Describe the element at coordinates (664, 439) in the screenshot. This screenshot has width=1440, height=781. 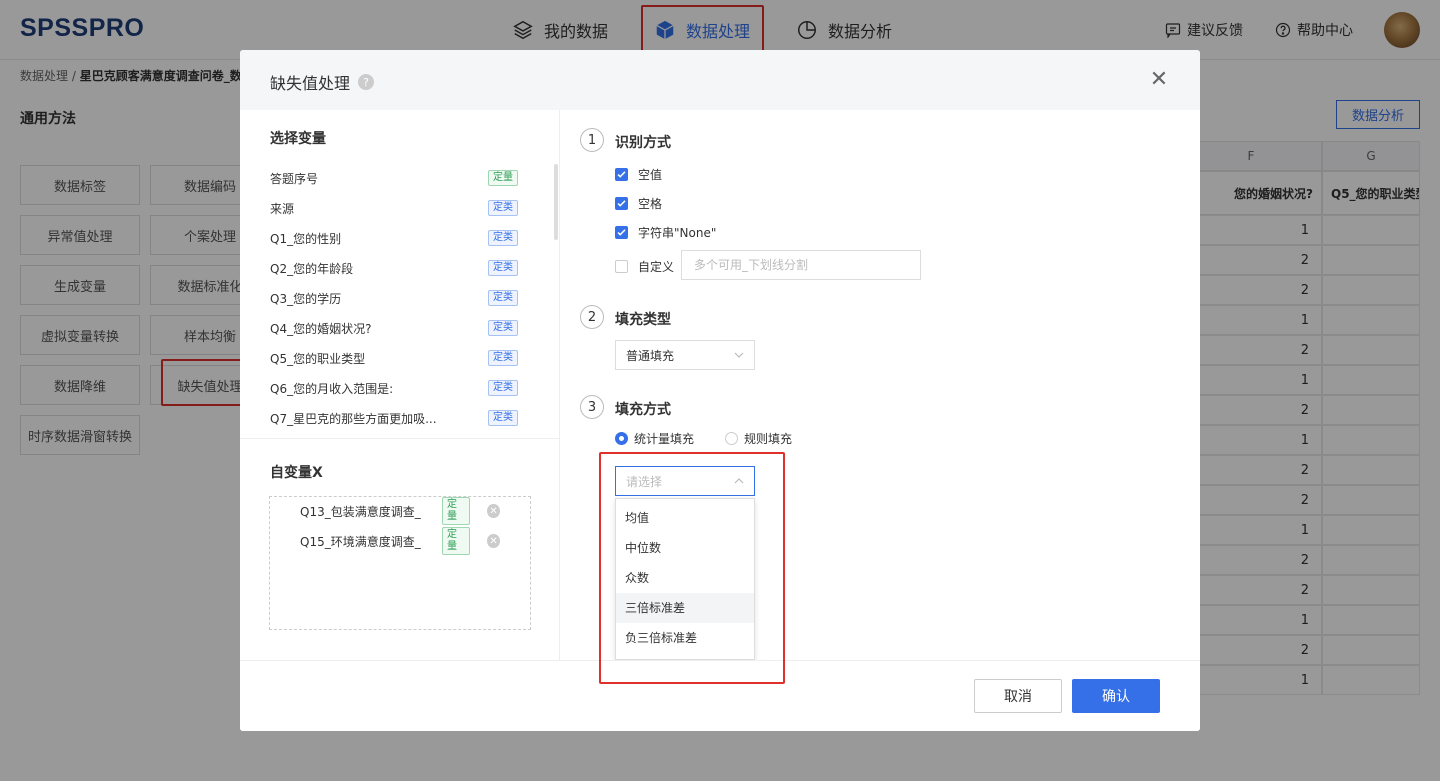
I see `radio-label: 统计量填充` at that location.